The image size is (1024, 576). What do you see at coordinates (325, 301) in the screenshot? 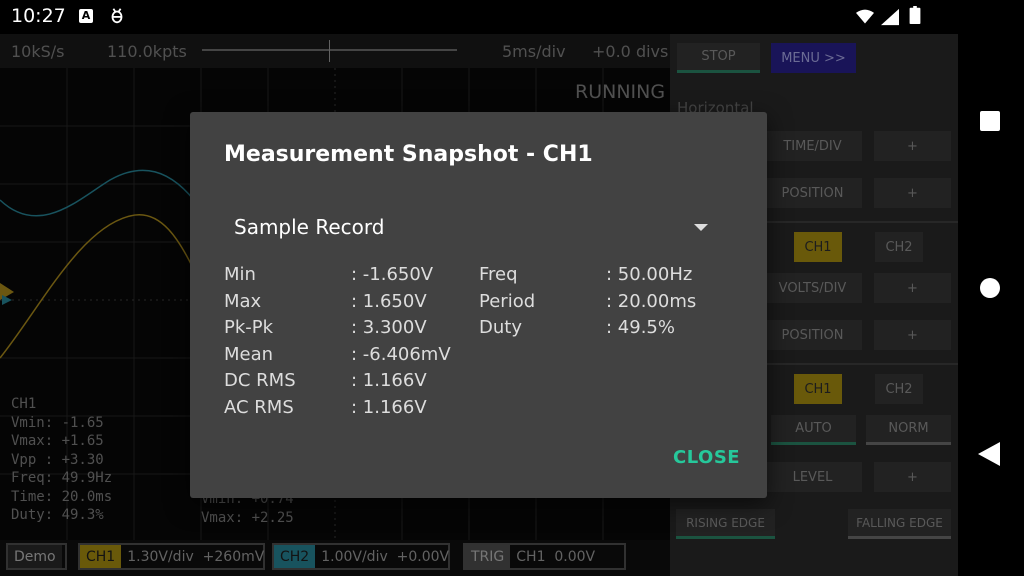
I see `measure-row: Max: 1.650V` at bounding box center [325, 301].